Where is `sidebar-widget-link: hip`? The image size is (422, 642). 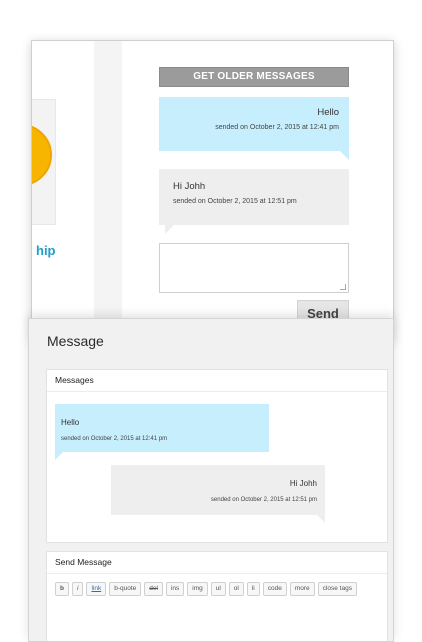
sidebar-widget-link: hip is located at coordinates (46, 250).